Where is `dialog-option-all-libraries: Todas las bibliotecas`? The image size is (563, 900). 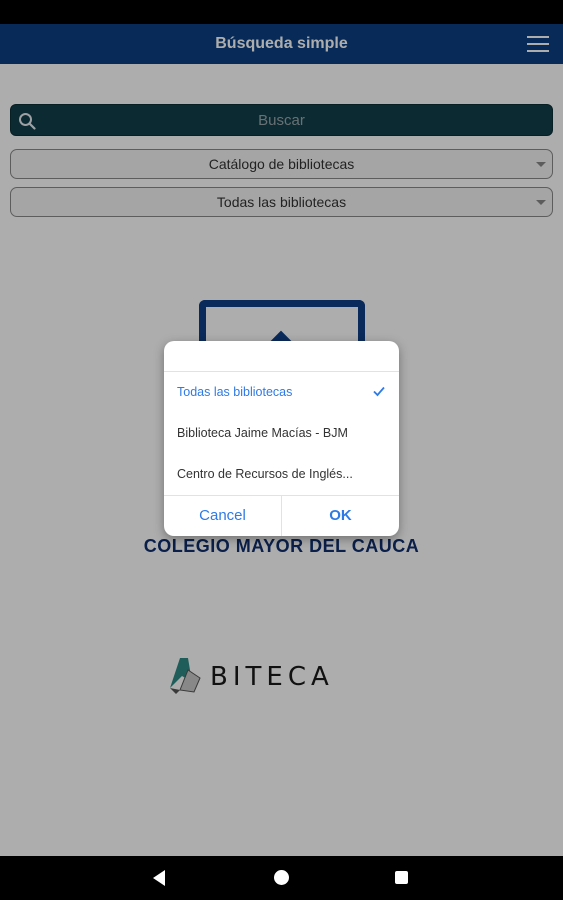 dialog-option-all-libraries: Todas las bibliotecas is located at coordinates (281, 392).